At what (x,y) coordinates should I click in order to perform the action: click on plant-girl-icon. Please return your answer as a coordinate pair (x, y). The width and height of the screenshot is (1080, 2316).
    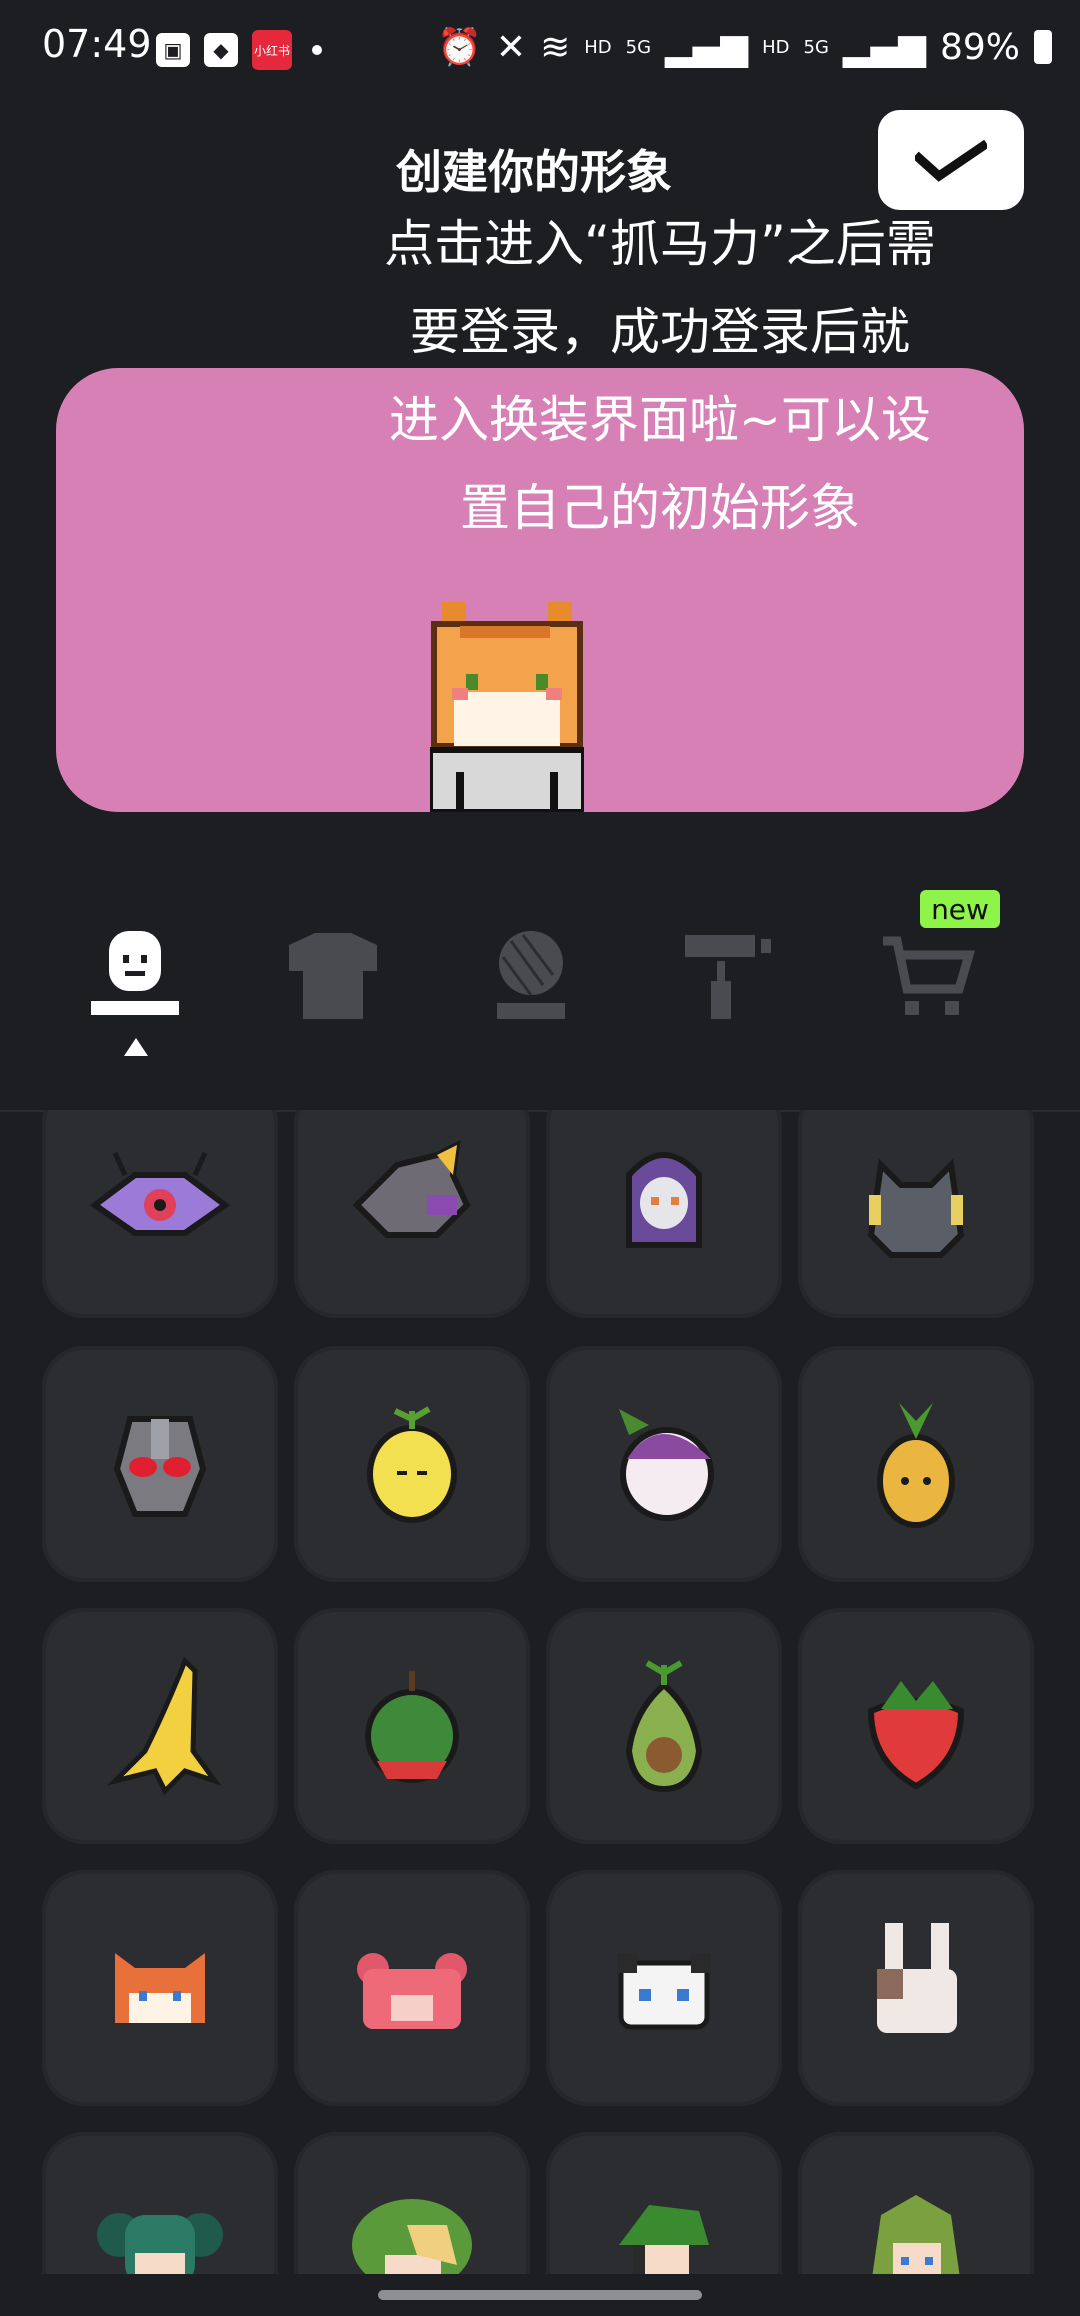
    Looking at the image, I should click on (916, 2234).